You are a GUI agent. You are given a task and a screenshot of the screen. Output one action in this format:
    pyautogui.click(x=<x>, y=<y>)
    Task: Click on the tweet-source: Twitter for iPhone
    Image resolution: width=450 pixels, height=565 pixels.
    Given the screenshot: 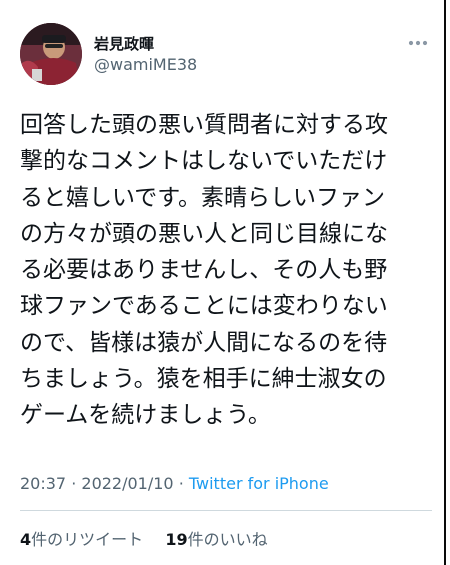 What is the action you would take?
    pyautogui.click(x=259, y=483)
    